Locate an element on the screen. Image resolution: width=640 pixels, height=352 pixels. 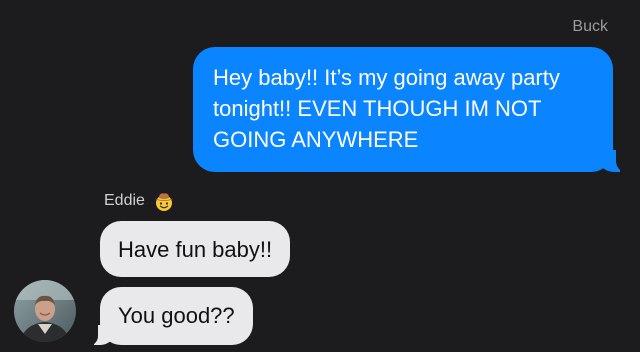
incoming-message-bubble: Have fun baby!! is located at coordinates (195, 249).